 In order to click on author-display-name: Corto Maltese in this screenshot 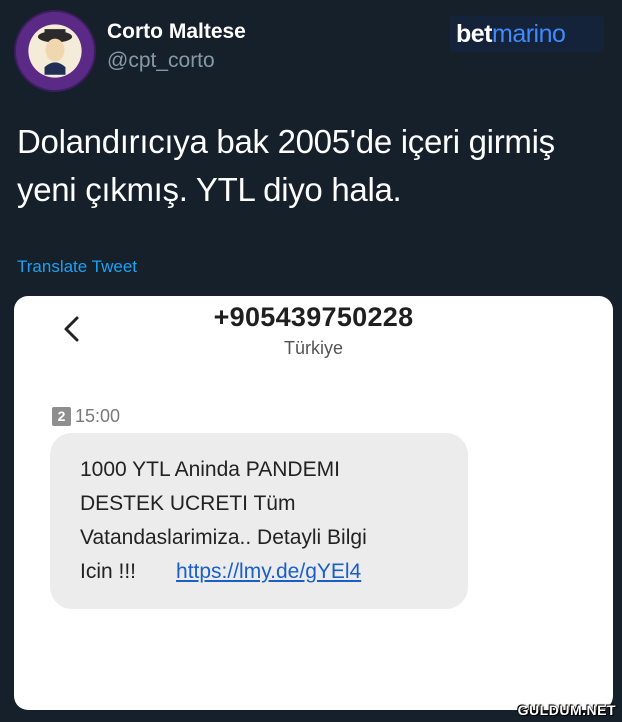, I will do `click(176, 32)`.